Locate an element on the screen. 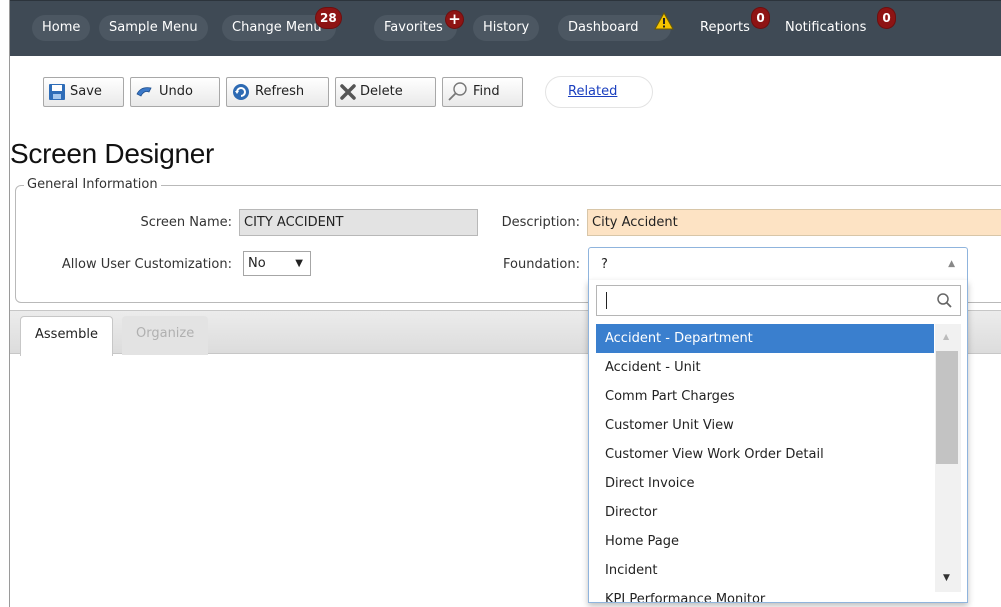  warning-icon is located at coordinates (664, 21).